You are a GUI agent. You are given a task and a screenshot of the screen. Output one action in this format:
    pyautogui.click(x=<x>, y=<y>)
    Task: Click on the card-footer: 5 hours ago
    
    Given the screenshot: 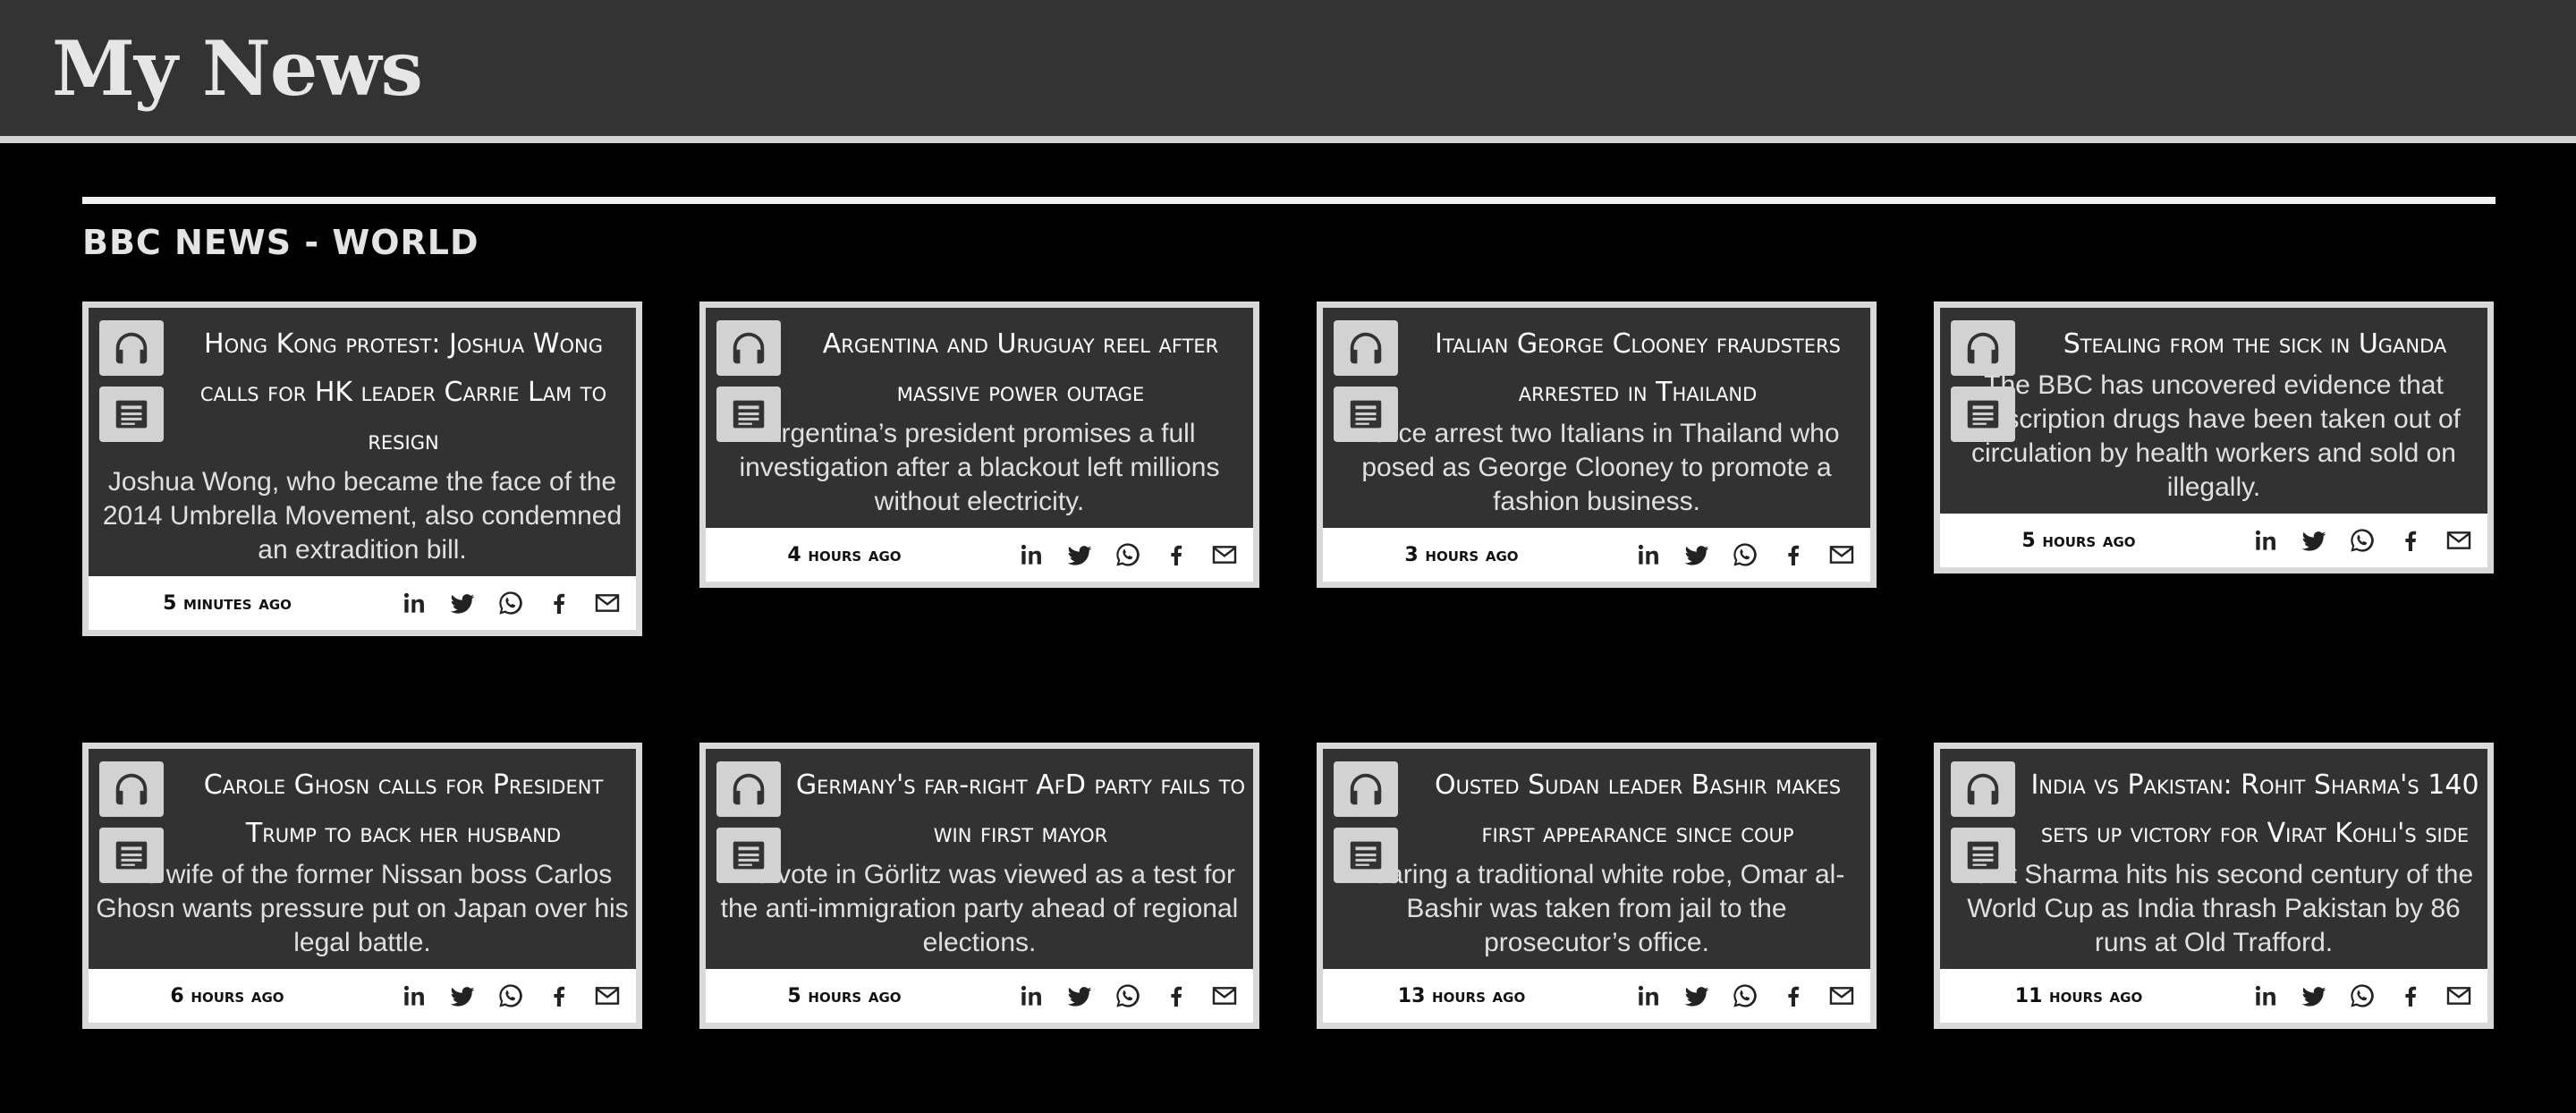 What is the action you would take?
    pyautogui.click(x=2213, y=540)
    